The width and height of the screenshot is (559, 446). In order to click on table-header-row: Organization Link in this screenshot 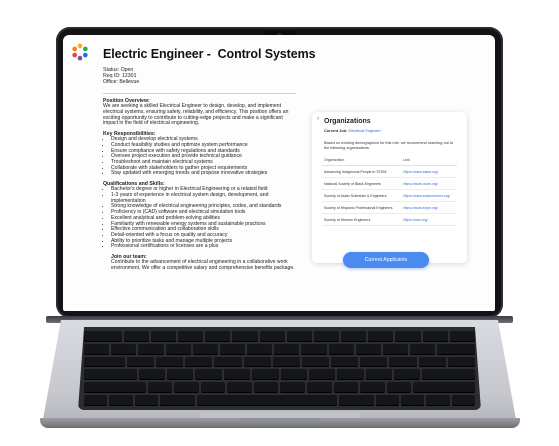, I will do `click(389, 161)`.